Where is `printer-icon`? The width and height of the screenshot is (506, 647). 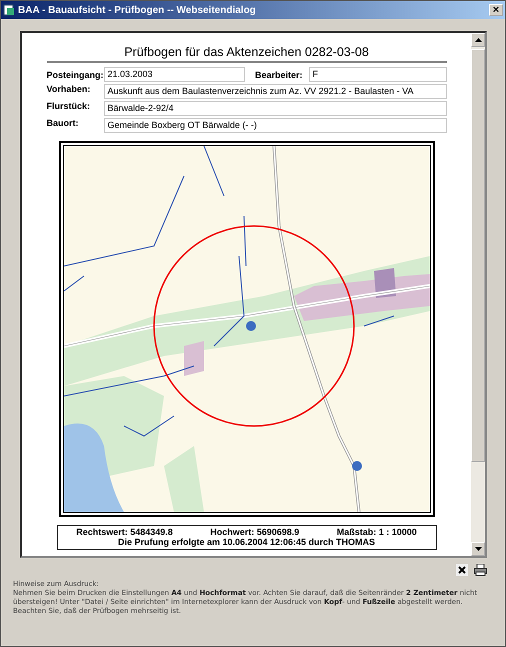
printer-icon is located at coordinates (480, 570).